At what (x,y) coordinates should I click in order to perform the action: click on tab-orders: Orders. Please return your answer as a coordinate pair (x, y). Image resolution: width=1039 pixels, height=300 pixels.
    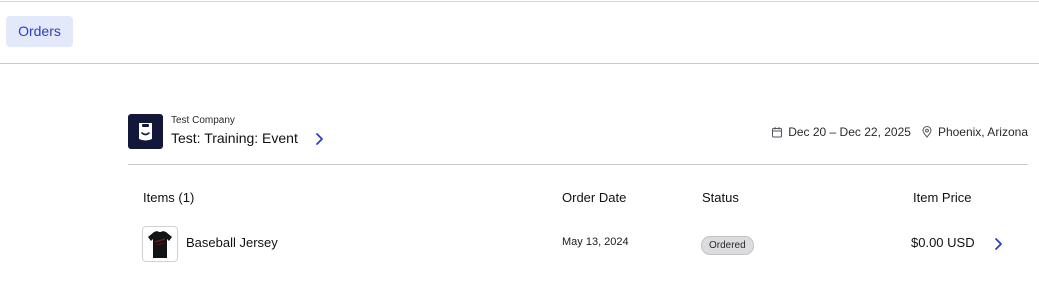
    Looking at the image, I should click on (39, 31).